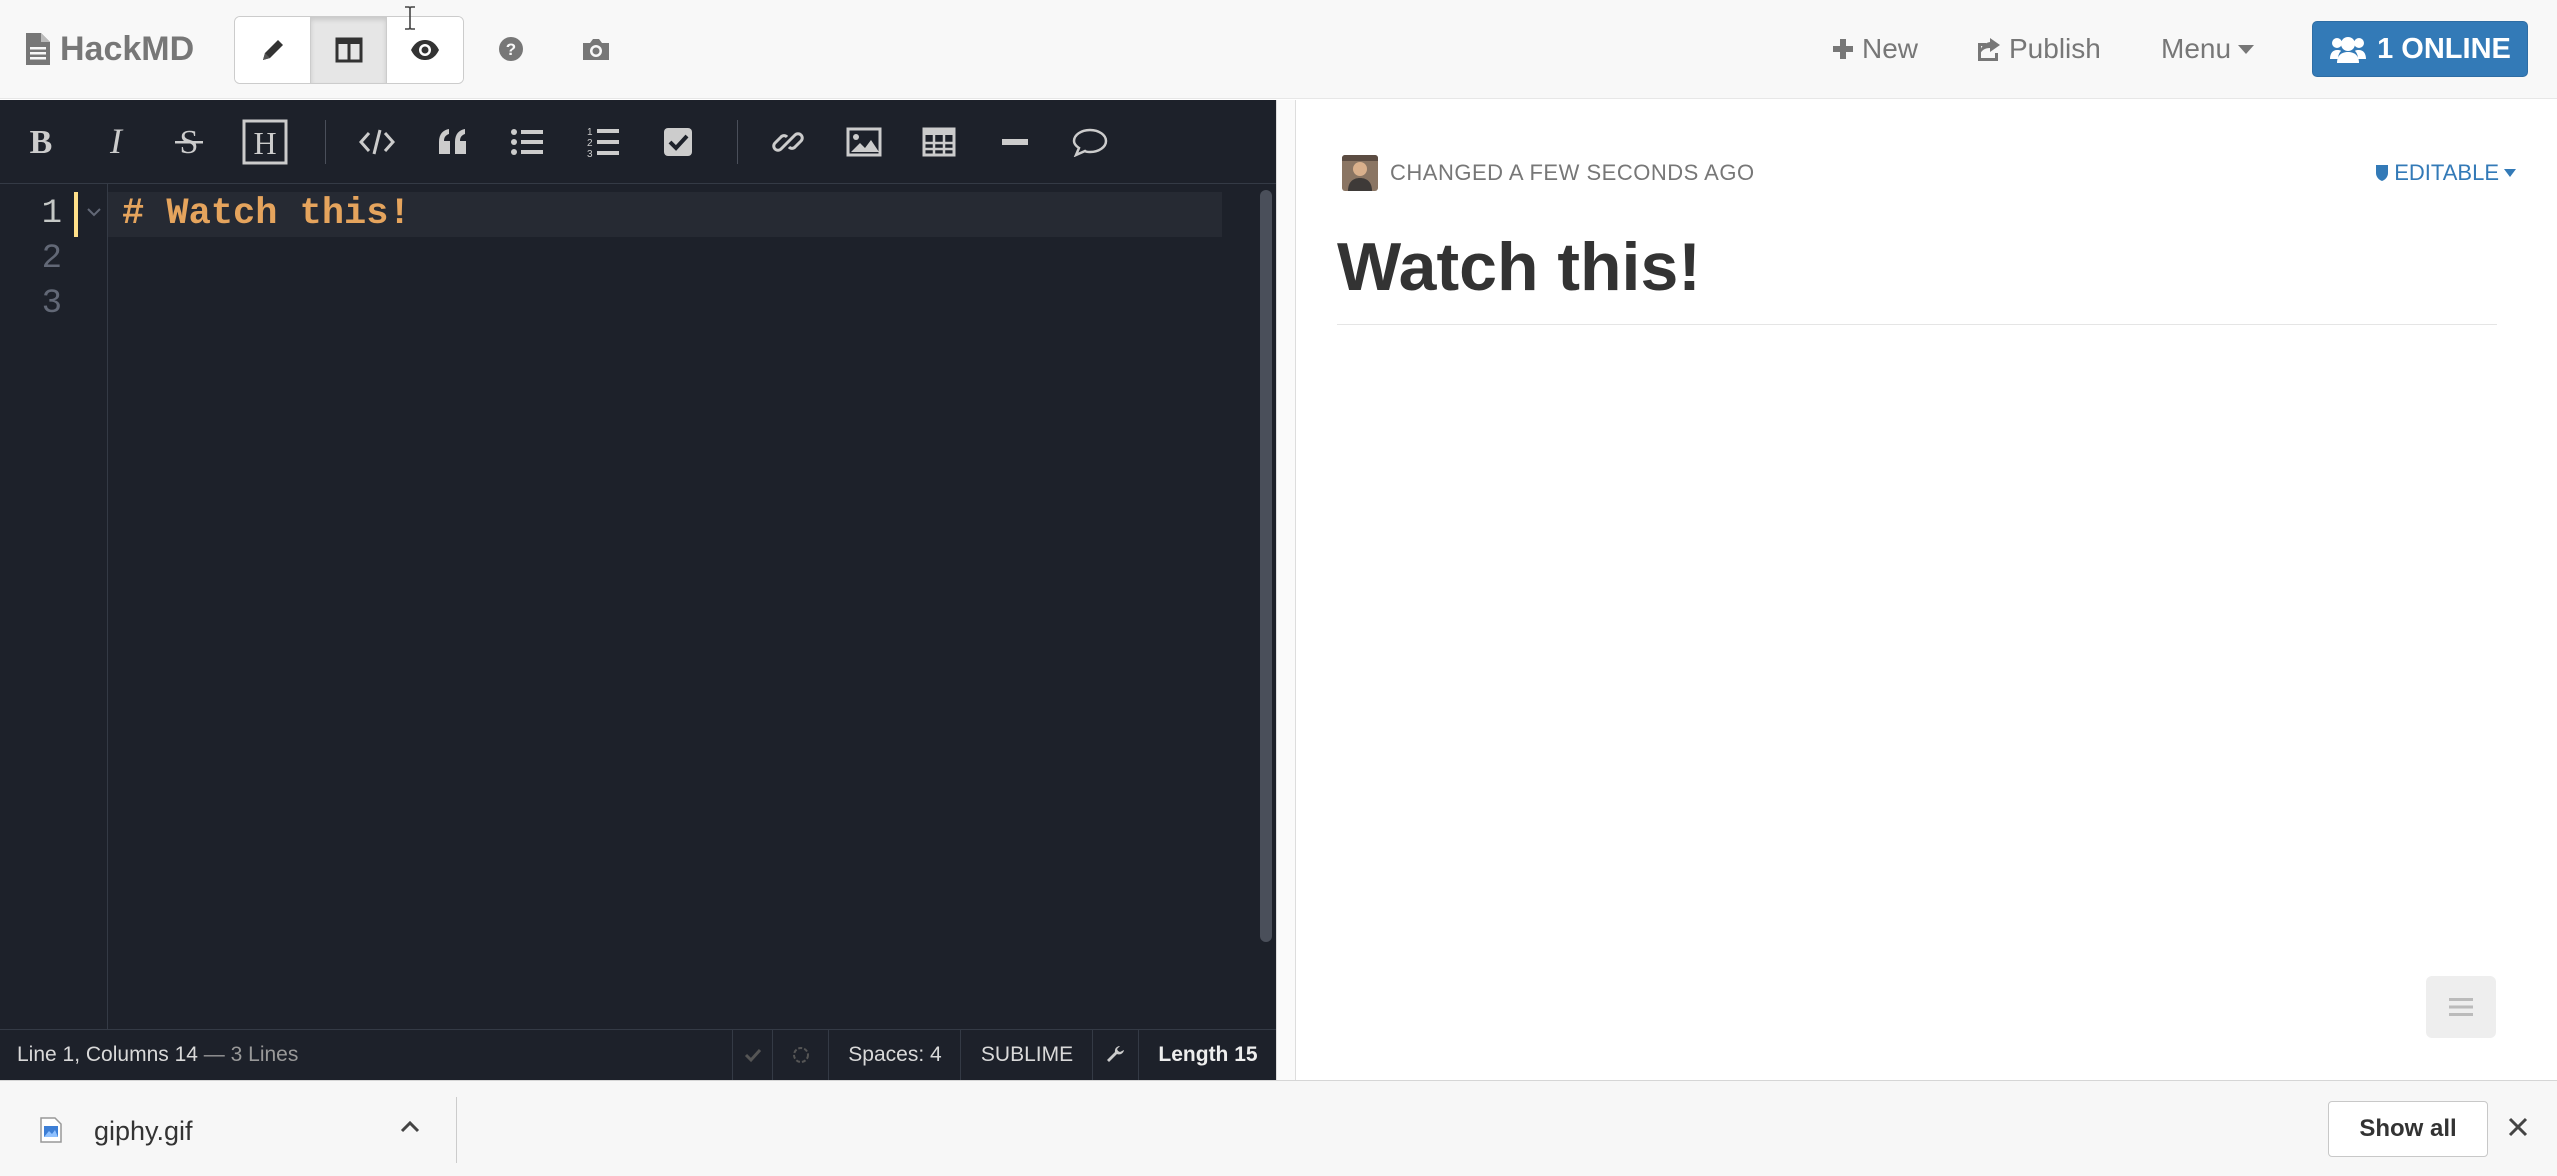  I want to click on unordered-list-button, so click(527, 142).